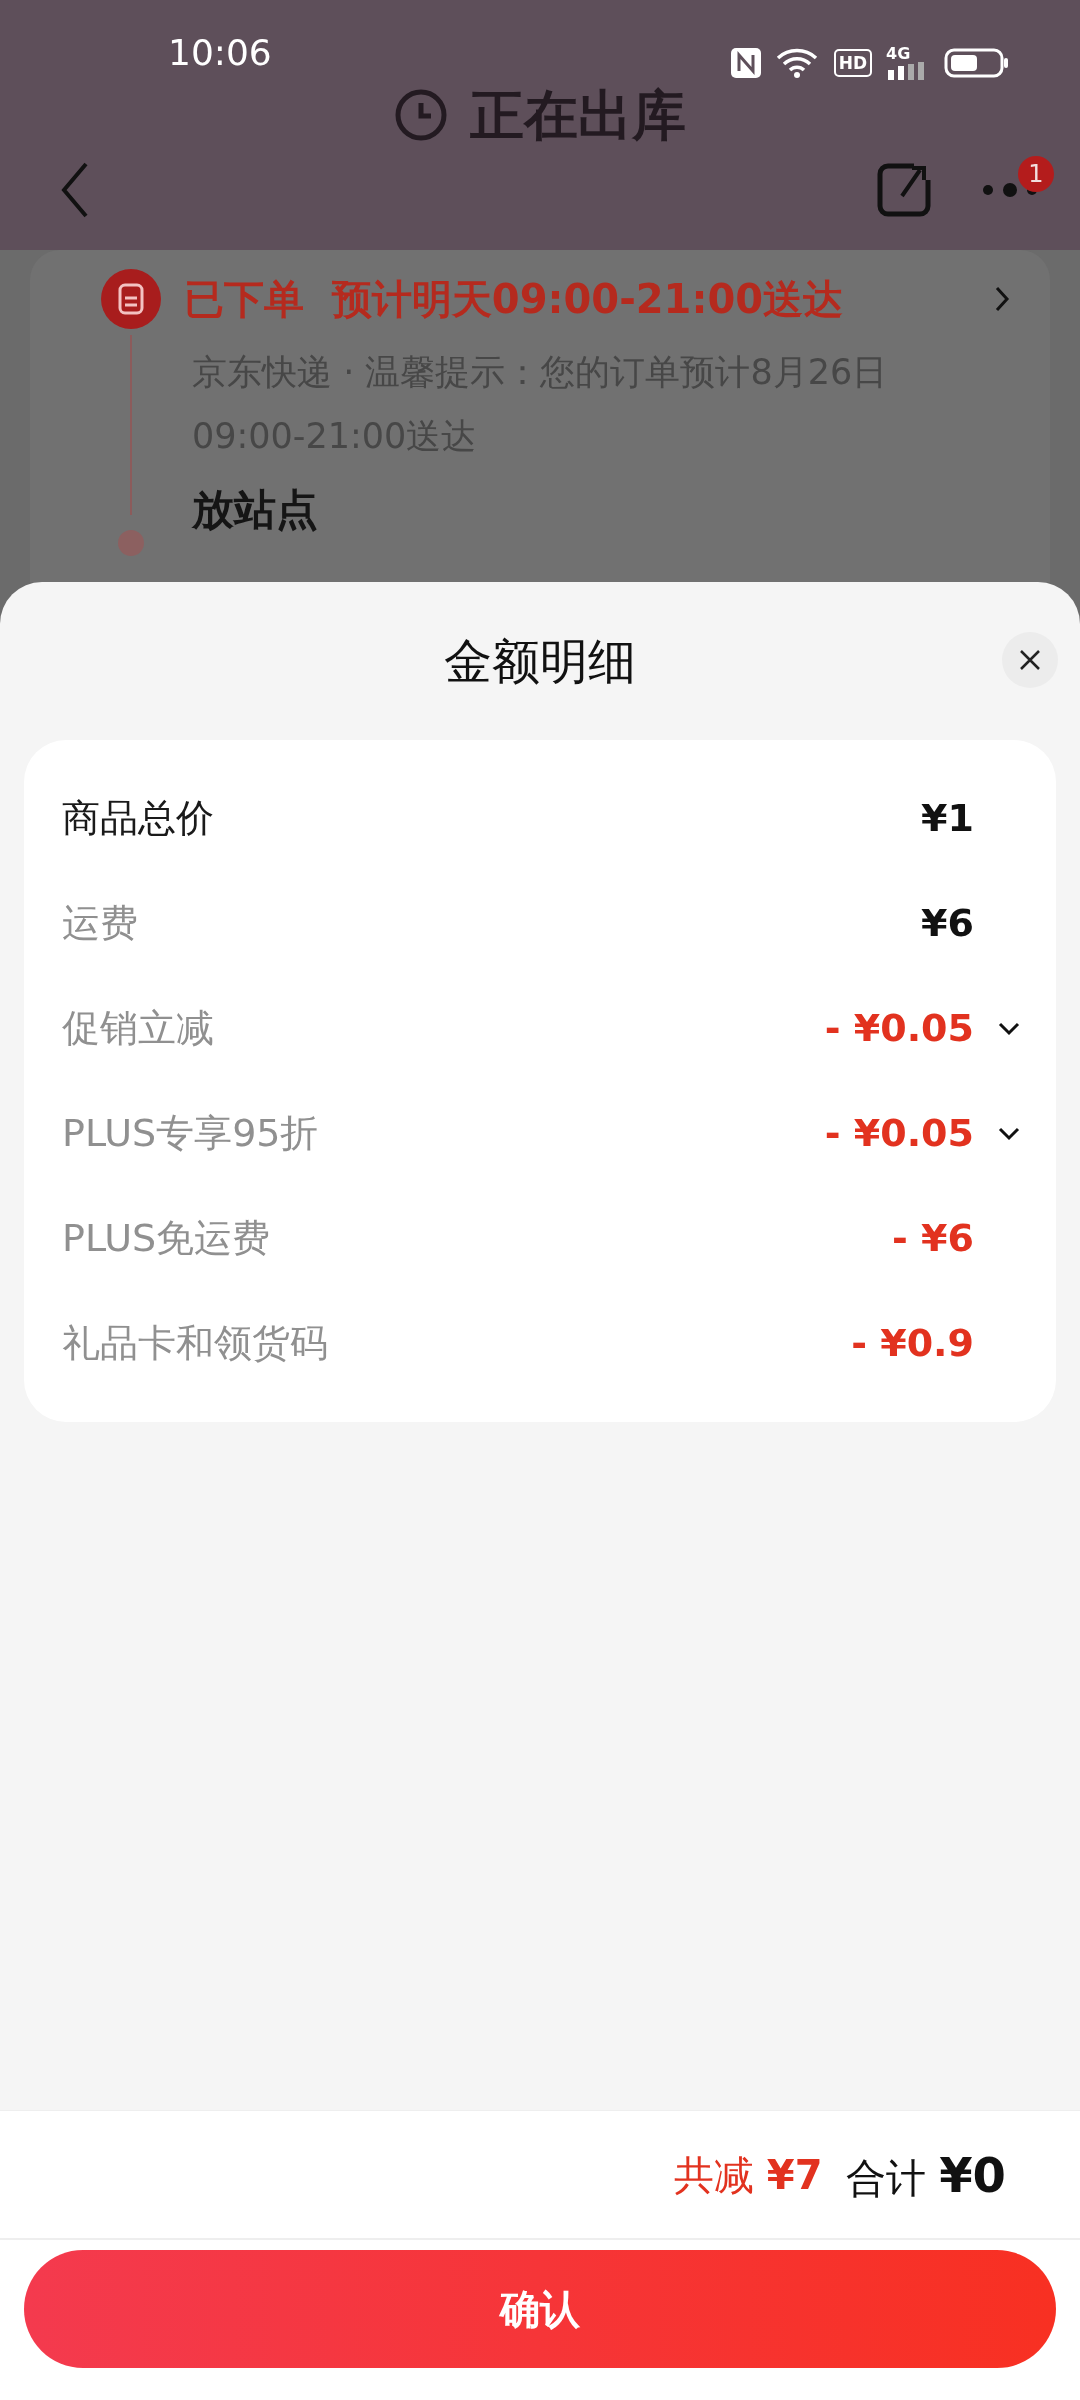 This screenshot has height=2400, width=1080. Describe the element at coordinates (138, 1028) in the screenshot. I see `row-label: 促销立减` at that location.